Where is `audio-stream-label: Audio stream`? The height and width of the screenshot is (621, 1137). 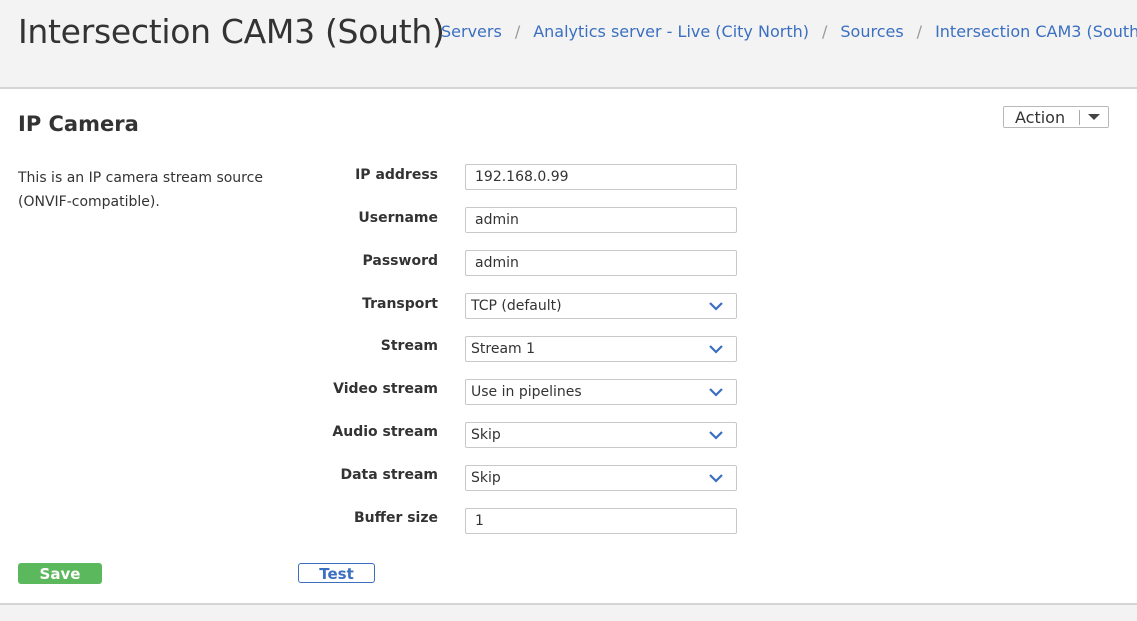
audio-stream-label: Audio stream is located at coordinates (385, 432).